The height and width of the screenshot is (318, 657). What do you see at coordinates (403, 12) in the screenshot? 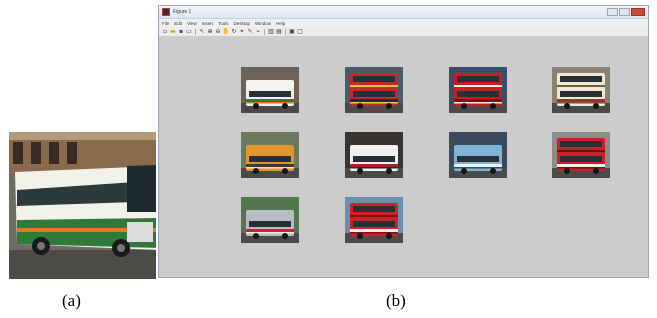
I see `window-titlebar: Figure 1` at bounding box center [403, 12].